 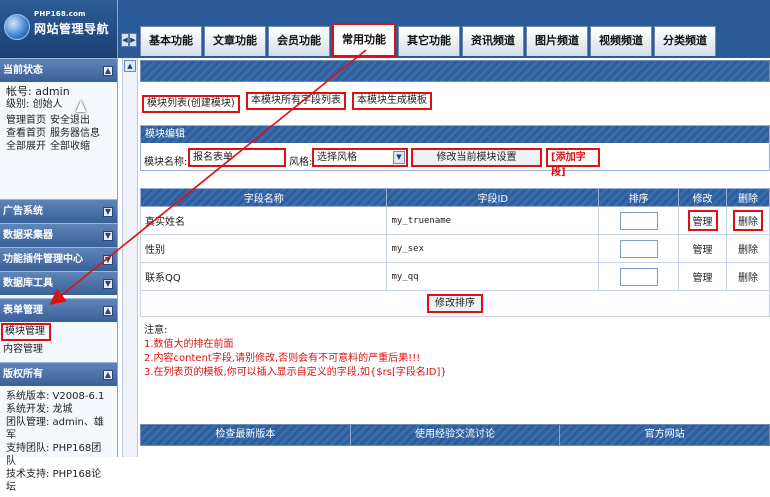 What do you see at coordinates (130, 66) in the screenshot?
I see `scroll-up-icon: ▲` at bounding box center [130, 66].